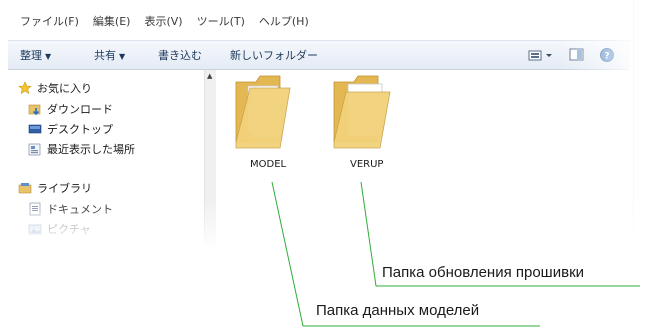 Image resolution: width=649 pixels, height=328 pixels. What do you see at coordinates (398, 310) in the screenshot?
I see `callout-text-model: Папка данных моделей` at bounding box center [398, 310].